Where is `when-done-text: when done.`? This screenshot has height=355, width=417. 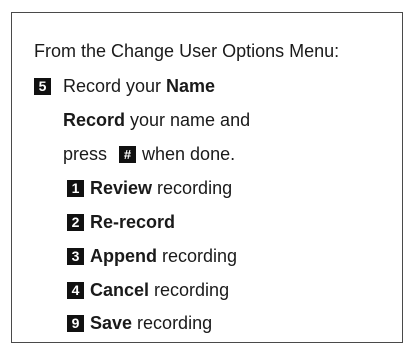
when-done-text: when done. is located at coordinates (189, 154).